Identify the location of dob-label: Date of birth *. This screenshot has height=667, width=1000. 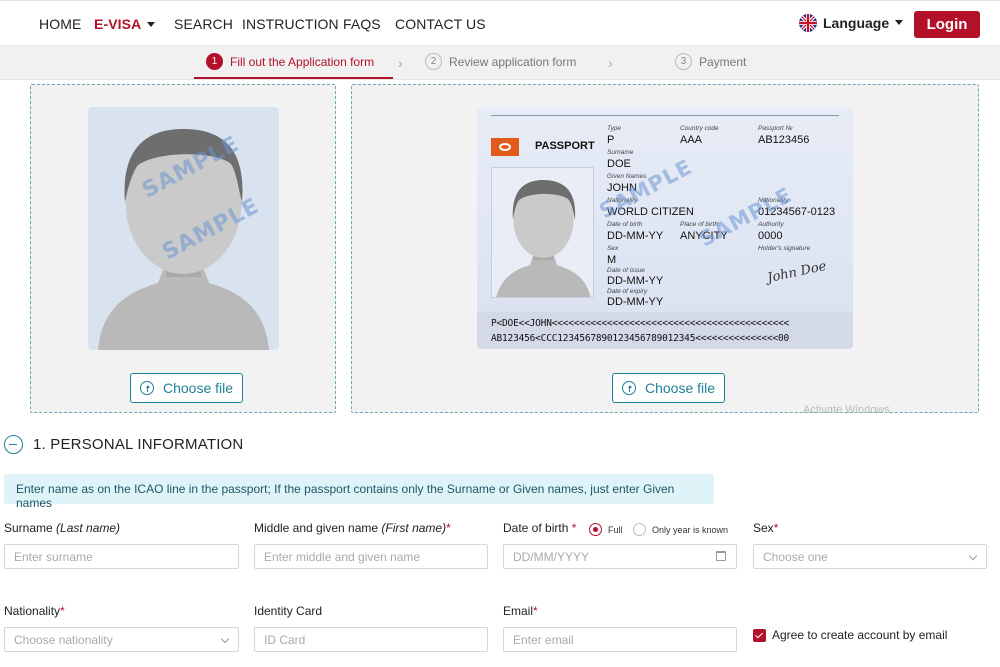
(539, 528).